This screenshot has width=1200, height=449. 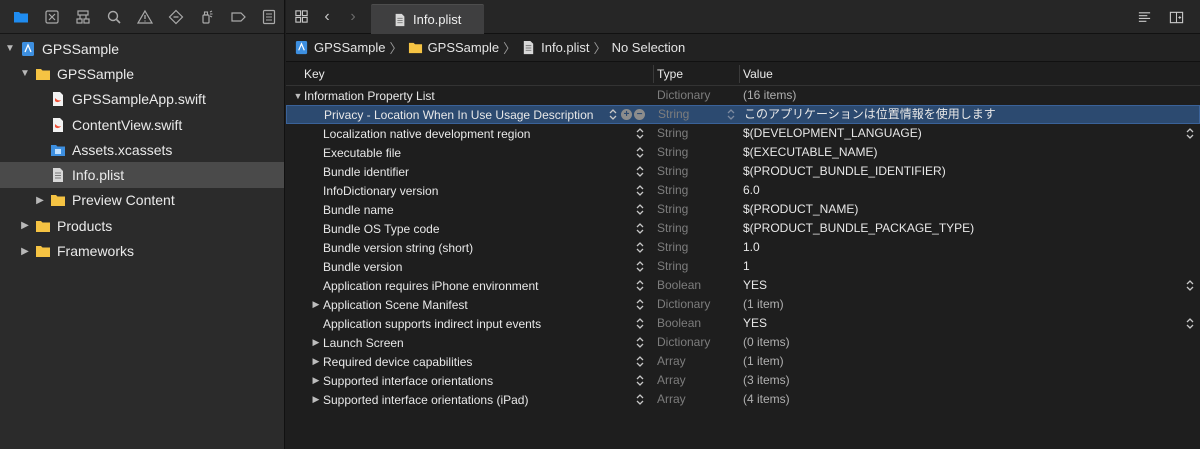 What do you see at coordinates (142, 124) in the screenshot?
I see `tree-item-contentview-swift: ContentView.swift` at bounding box center [142, 124].